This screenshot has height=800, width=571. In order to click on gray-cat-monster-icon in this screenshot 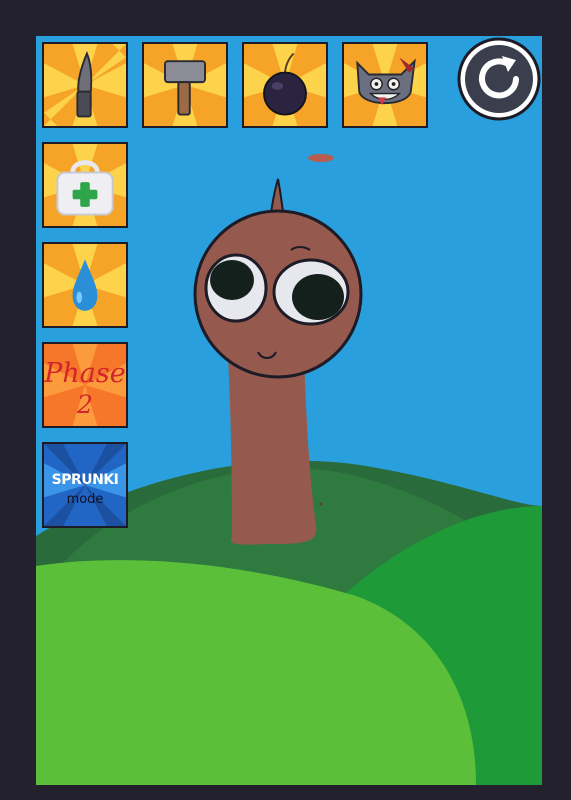, I will do `click(385, 85)`.